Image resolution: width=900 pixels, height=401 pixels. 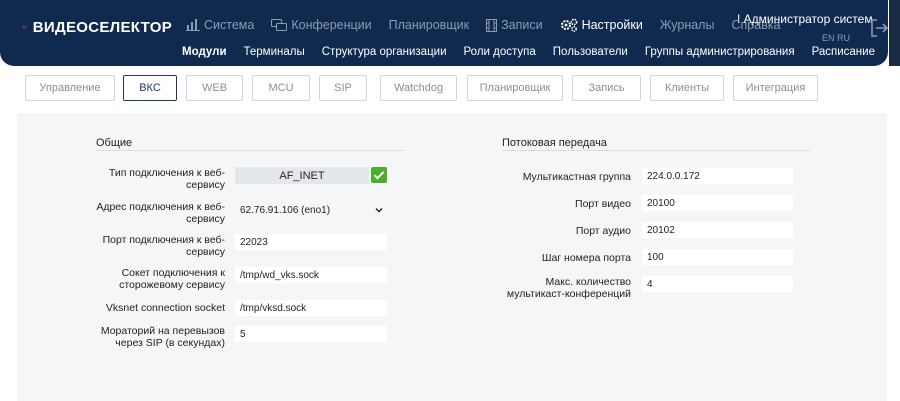 What do you see at coordinates (281, 88) in the screenshot?
I see `tab-mcu: MCU` at bounding box center [281, 88].